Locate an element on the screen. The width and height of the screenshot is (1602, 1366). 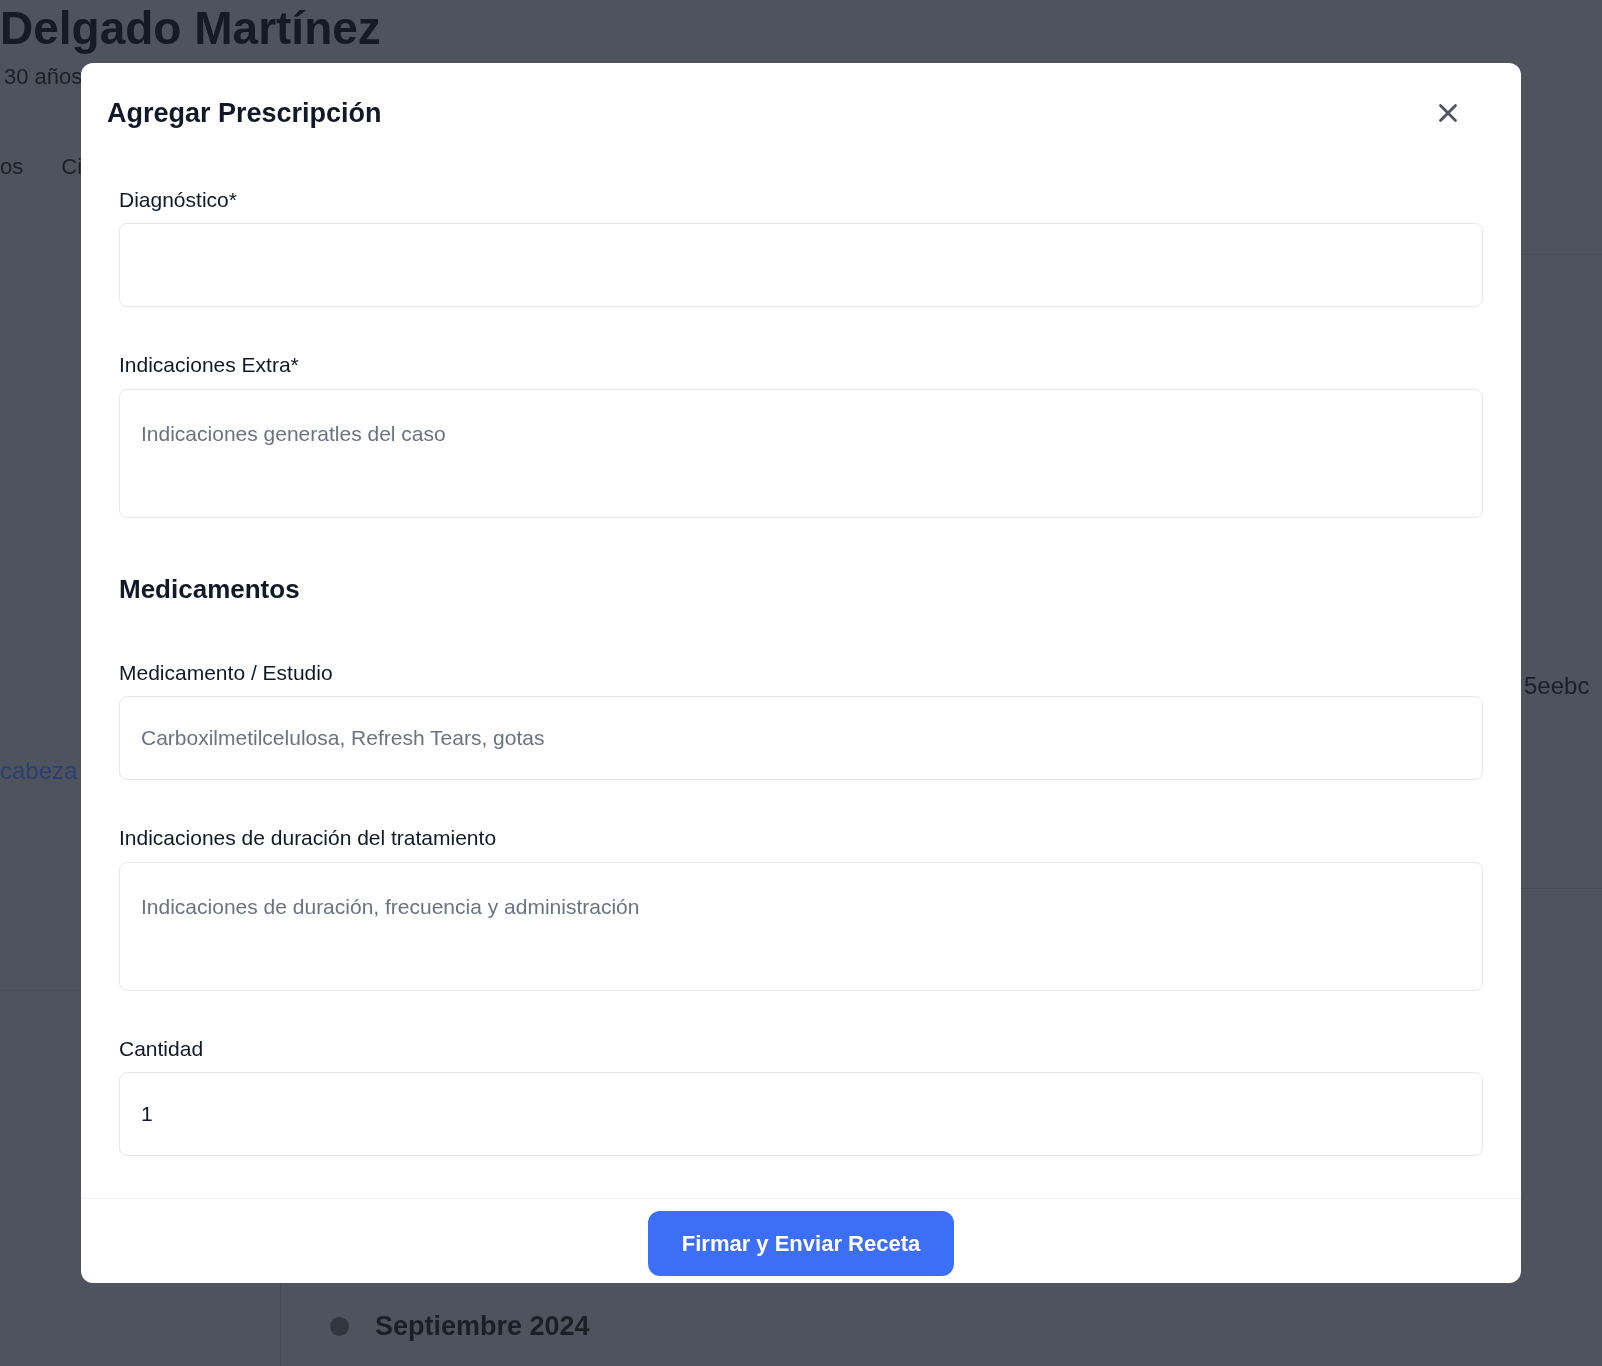
field-label: Diagnóstico* is located at coordinates (178, 199).